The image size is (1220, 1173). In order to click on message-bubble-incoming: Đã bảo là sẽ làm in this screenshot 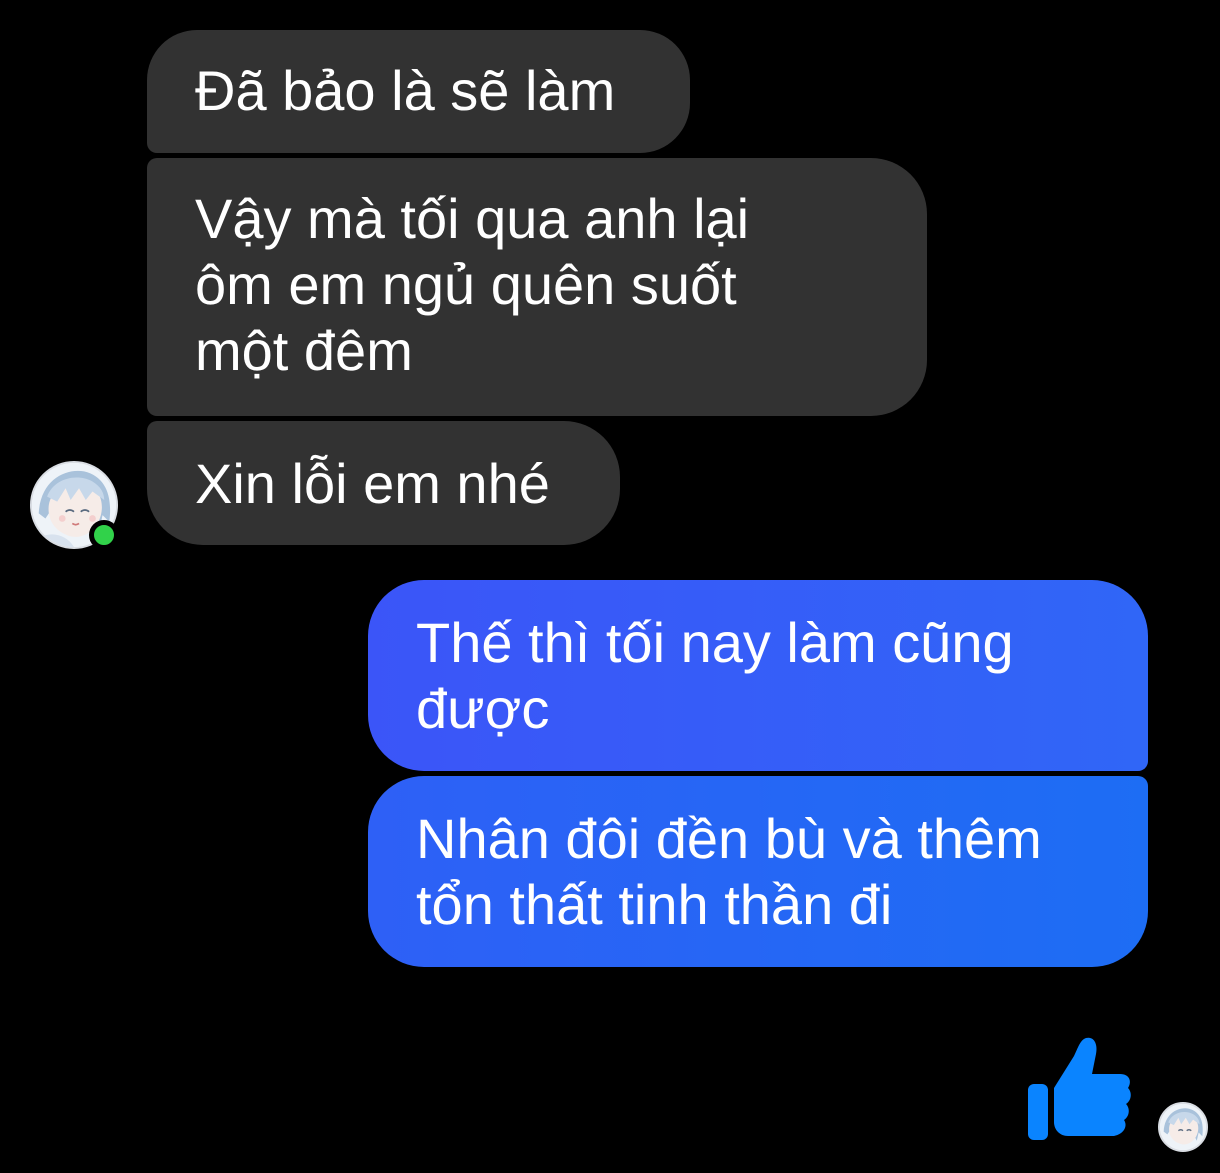, I will do `click(418, 91)`.